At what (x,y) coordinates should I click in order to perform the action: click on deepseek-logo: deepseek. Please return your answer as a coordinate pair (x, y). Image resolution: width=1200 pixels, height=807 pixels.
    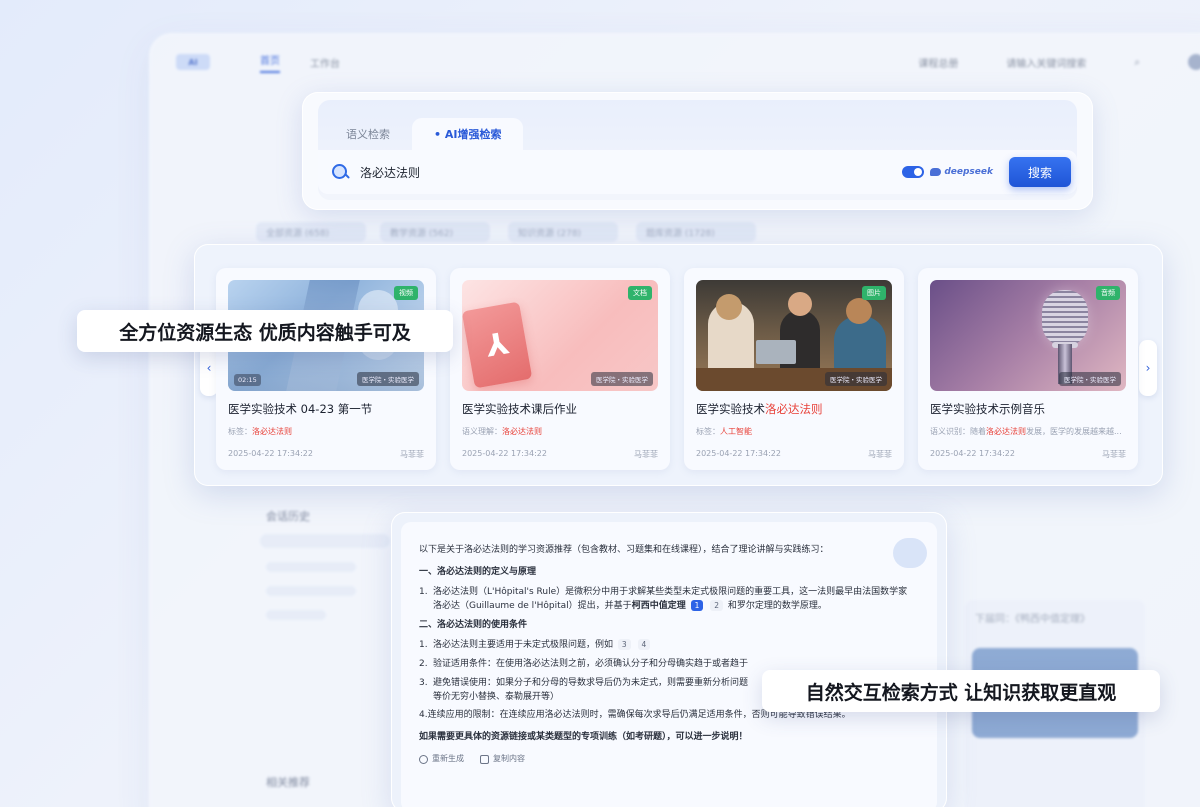
    Looking at the image, I should click on (961, 172).